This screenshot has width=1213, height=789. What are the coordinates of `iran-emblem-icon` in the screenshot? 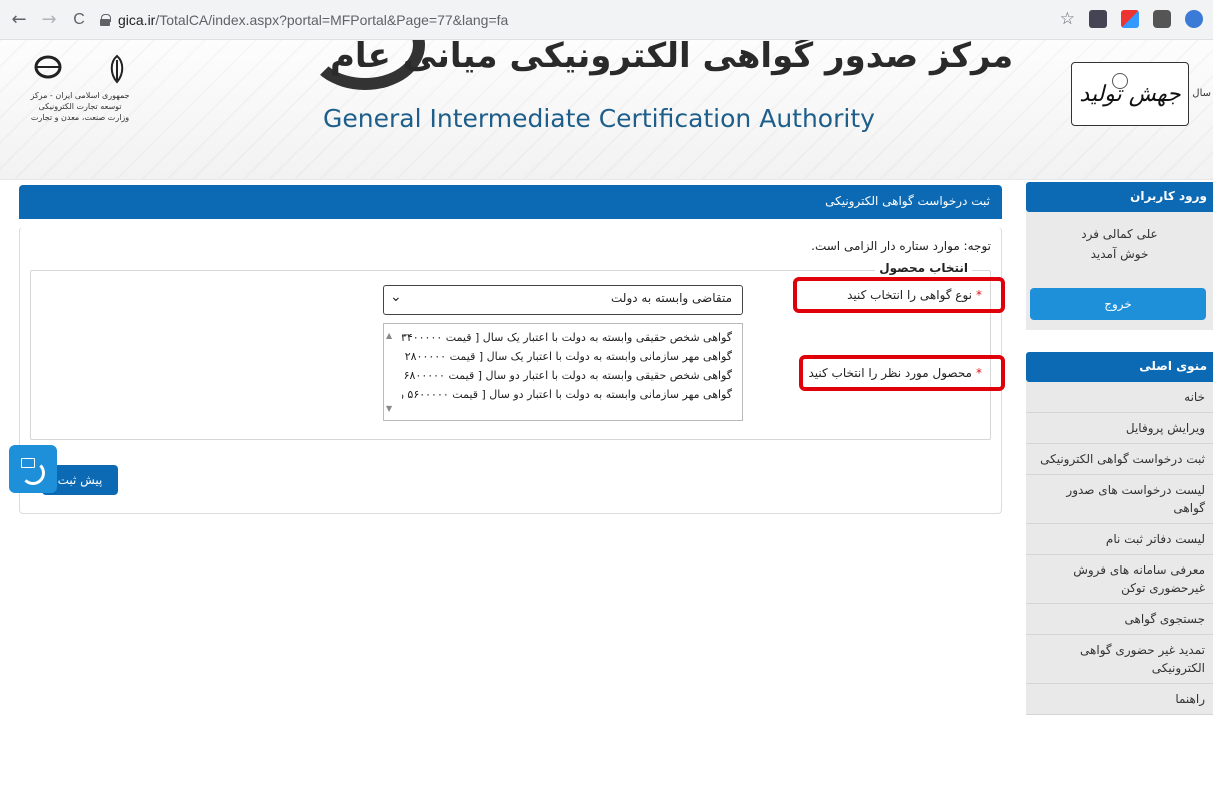 It's located at (117, 69).